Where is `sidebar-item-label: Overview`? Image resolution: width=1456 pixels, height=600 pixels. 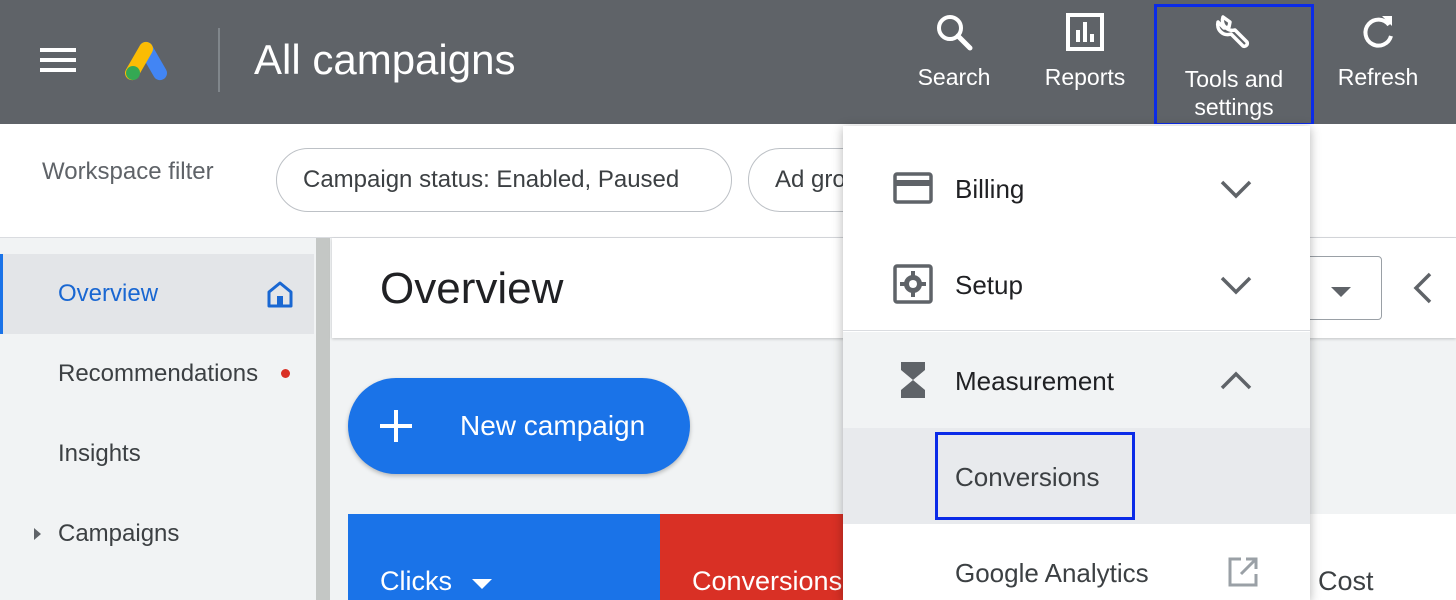 sidebar-item-label: Overview is located at coordinates (108, 293).